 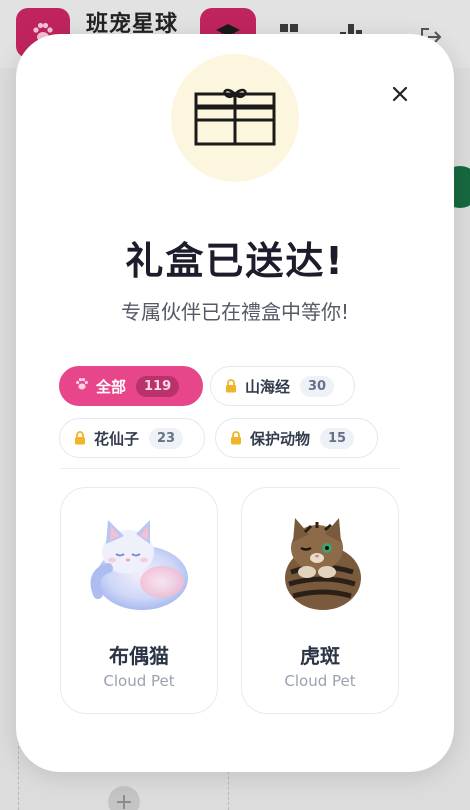 I want to click on section-divider, so click(x=230, y=468).